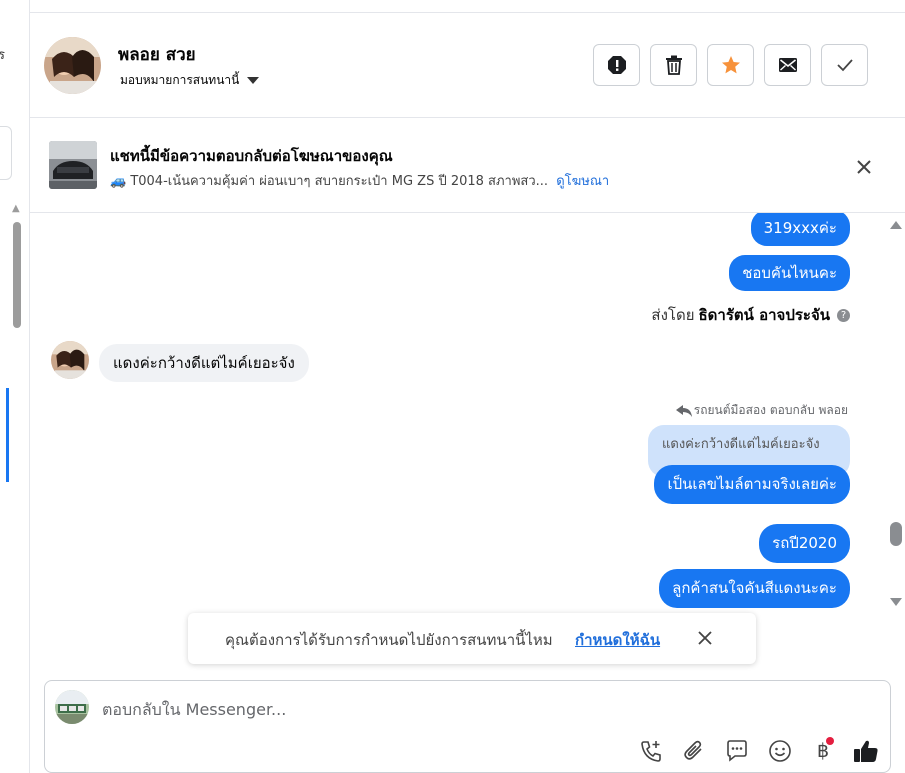  Describe the element at coordinates (617, 640) in the screenshot. I see `assign-to-me-link: กำหนดให้ฉัน` at that location.